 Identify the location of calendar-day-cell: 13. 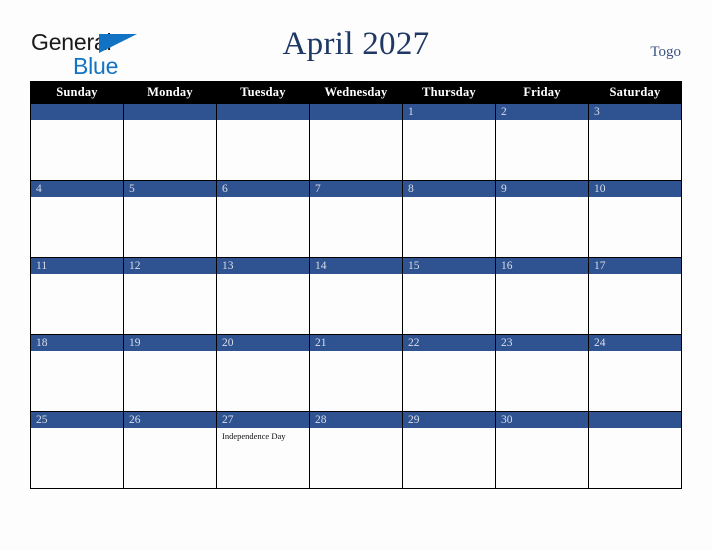
(263, 296).